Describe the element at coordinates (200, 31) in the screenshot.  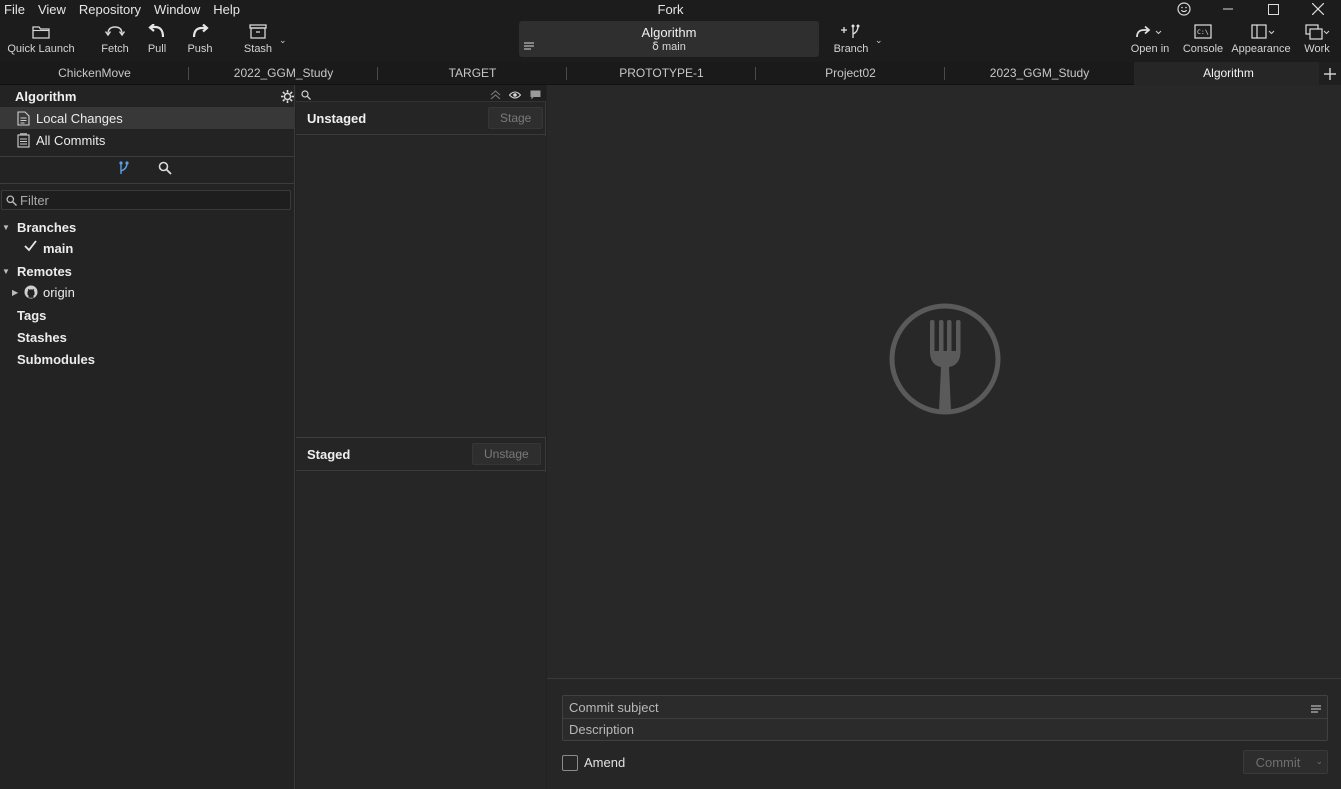
I see `push-icon` at that location.